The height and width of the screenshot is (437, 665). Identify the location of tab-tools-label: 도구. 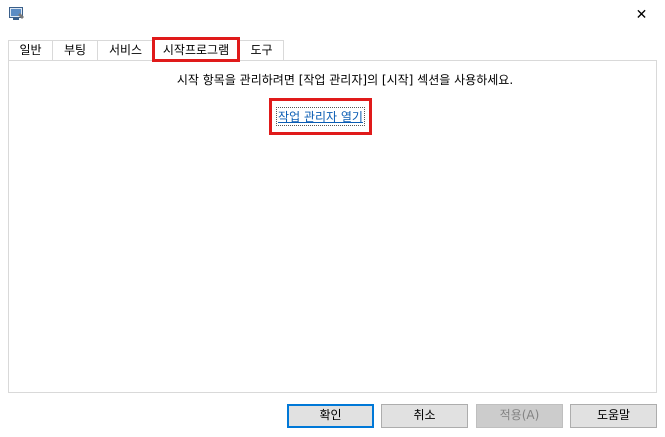
(261, 50).